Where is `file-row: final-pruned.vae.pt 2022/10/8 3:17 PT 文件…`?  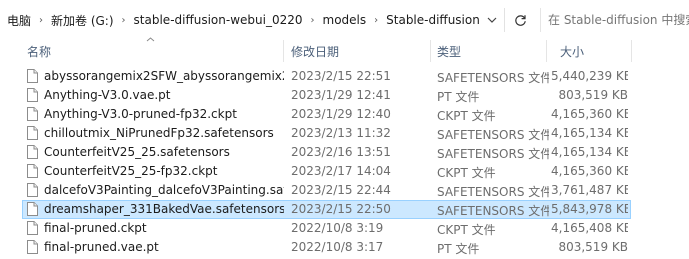 file-row: final-pruned.vae.pt 2022/10/8 3:17 PT 文件… is located at coordinates (344, 247).